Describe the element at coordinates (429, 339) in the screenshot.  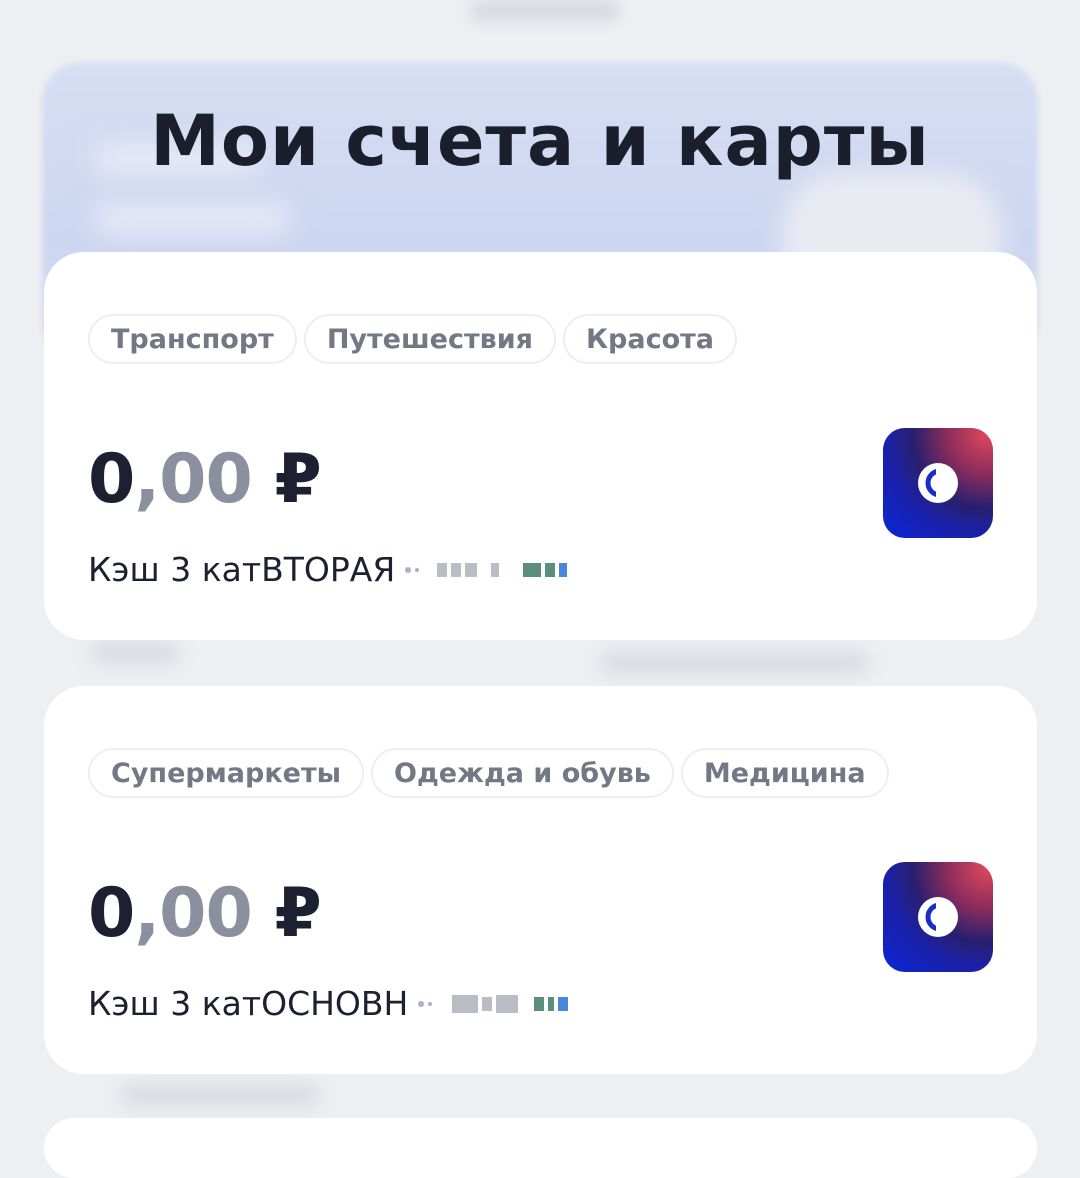
I see `category-chip: Путешествия` at that location.